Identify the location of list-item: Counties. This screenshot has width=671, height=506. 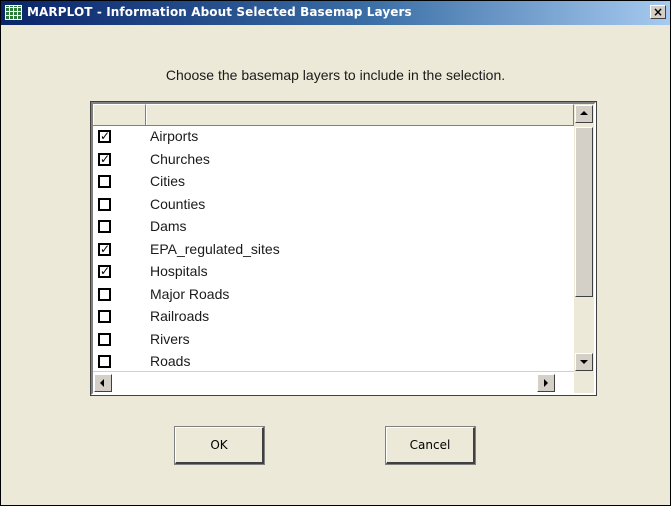
(333, 205).